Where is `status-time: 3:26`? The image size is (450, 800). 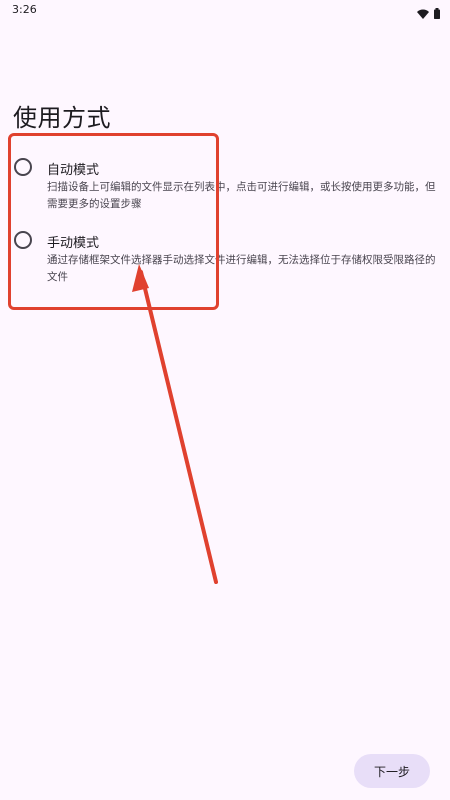 status-time: 3:26 is located at coordinates (24, 9).